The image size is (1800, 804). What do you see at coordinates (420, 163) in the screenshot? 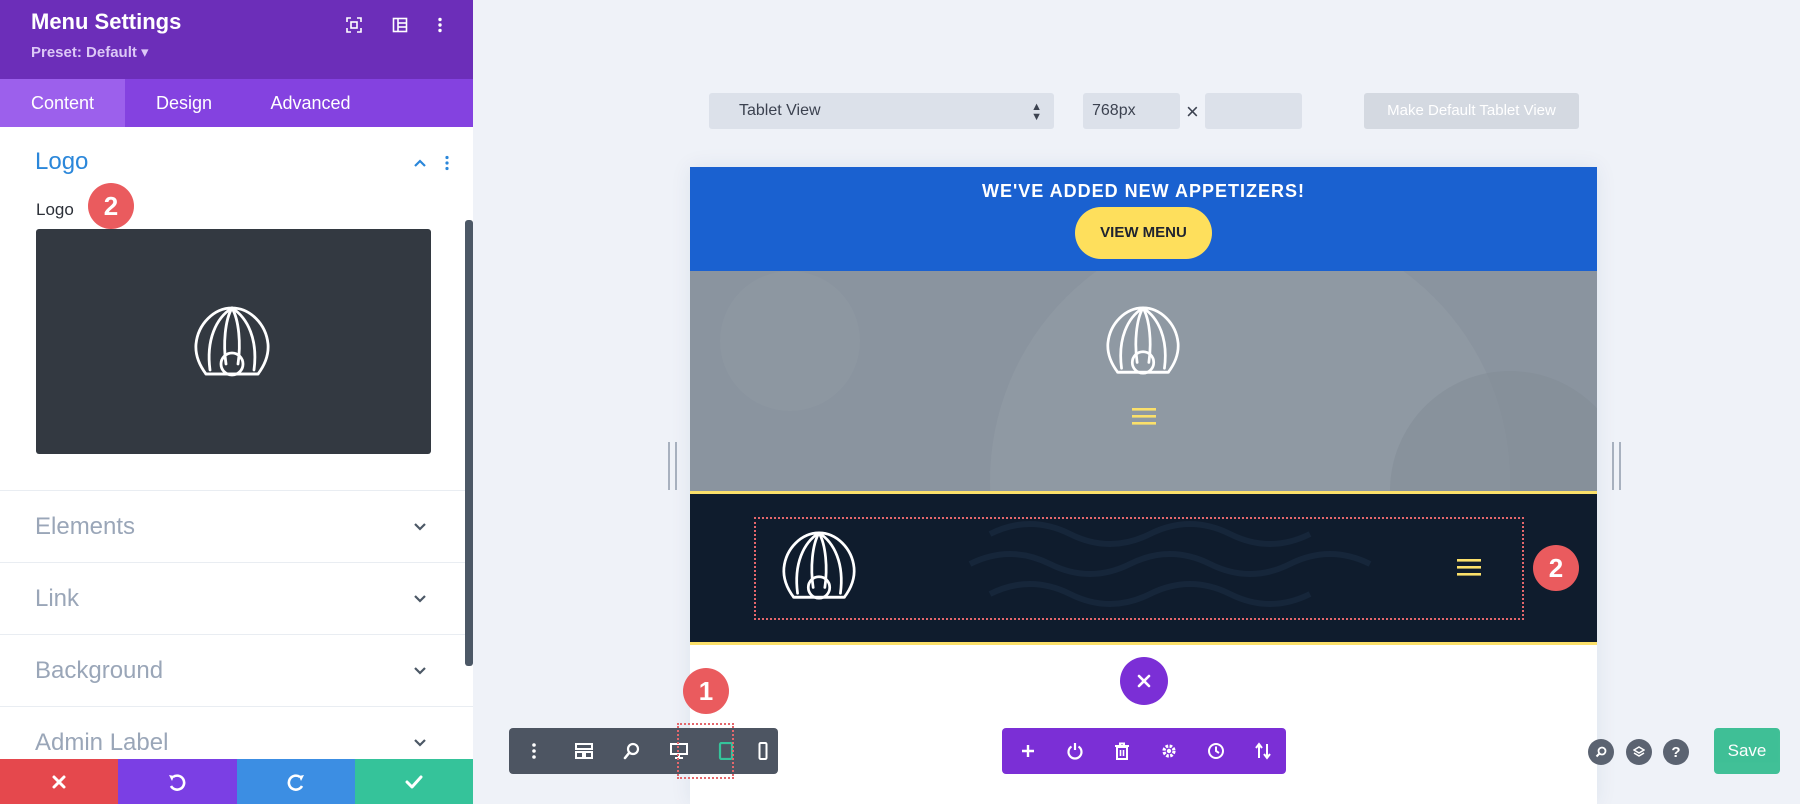
I see `chevron-up-icon` at bounding box center [420, 163].